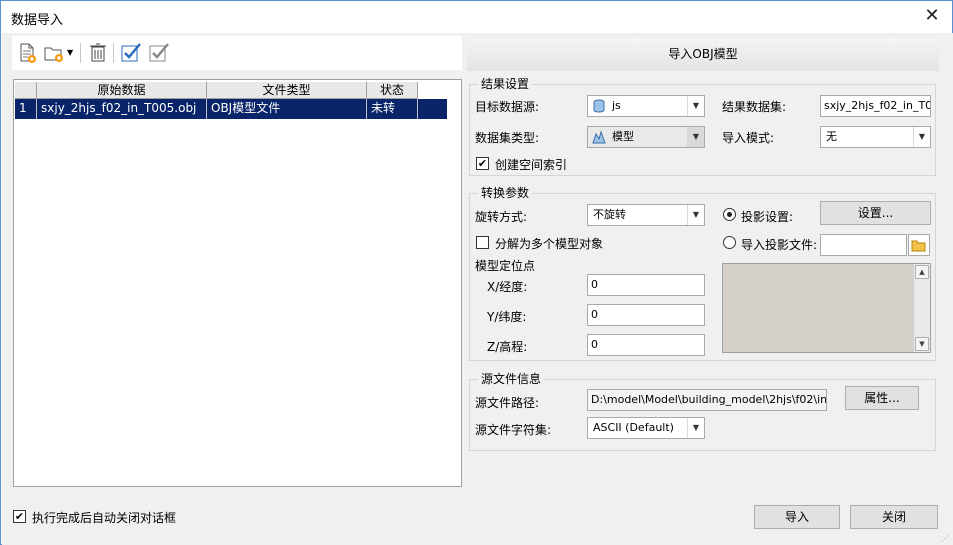 This screenshot has width=953, height=545. Describe the element at coordinates (507, 317) in the screenshot. I see `y-label: Y/纬度:` at that location.